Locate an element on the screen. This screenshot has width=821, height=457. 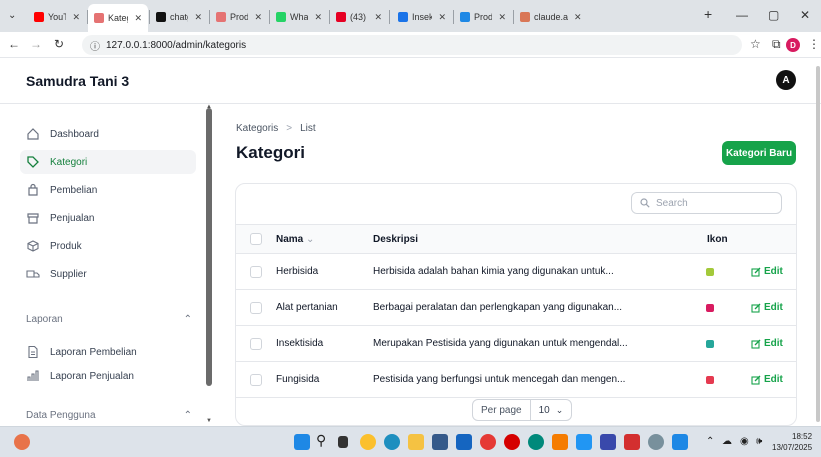
extensions-icon: ⧉ is located at coordinates (776, 44).